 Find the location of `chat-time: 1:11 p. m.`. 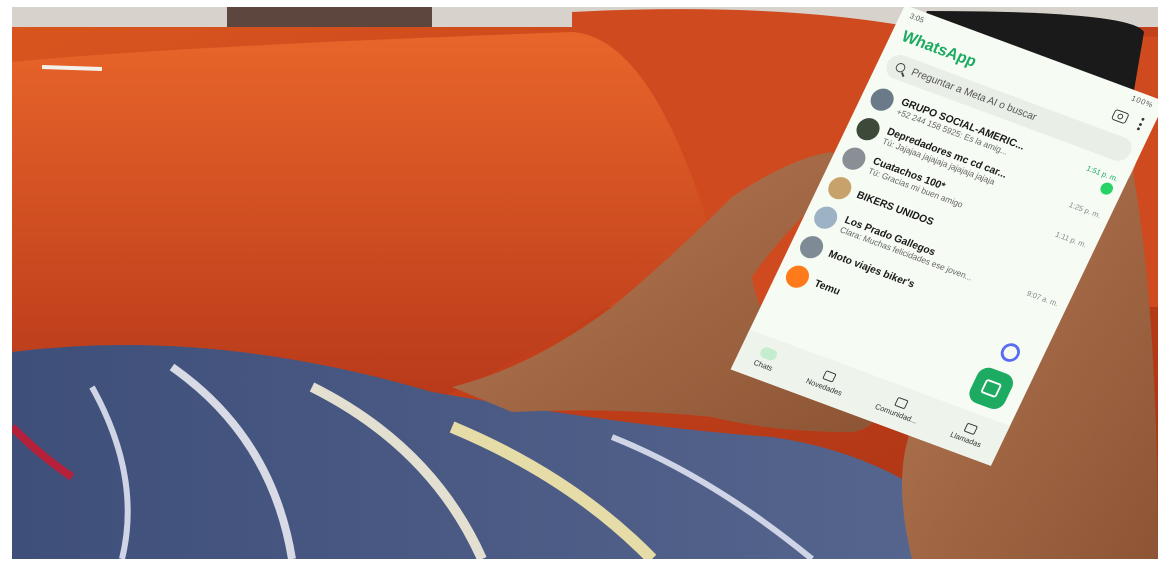

chat-time: 1:11 p. m. is located at coordinates (1071, 239).